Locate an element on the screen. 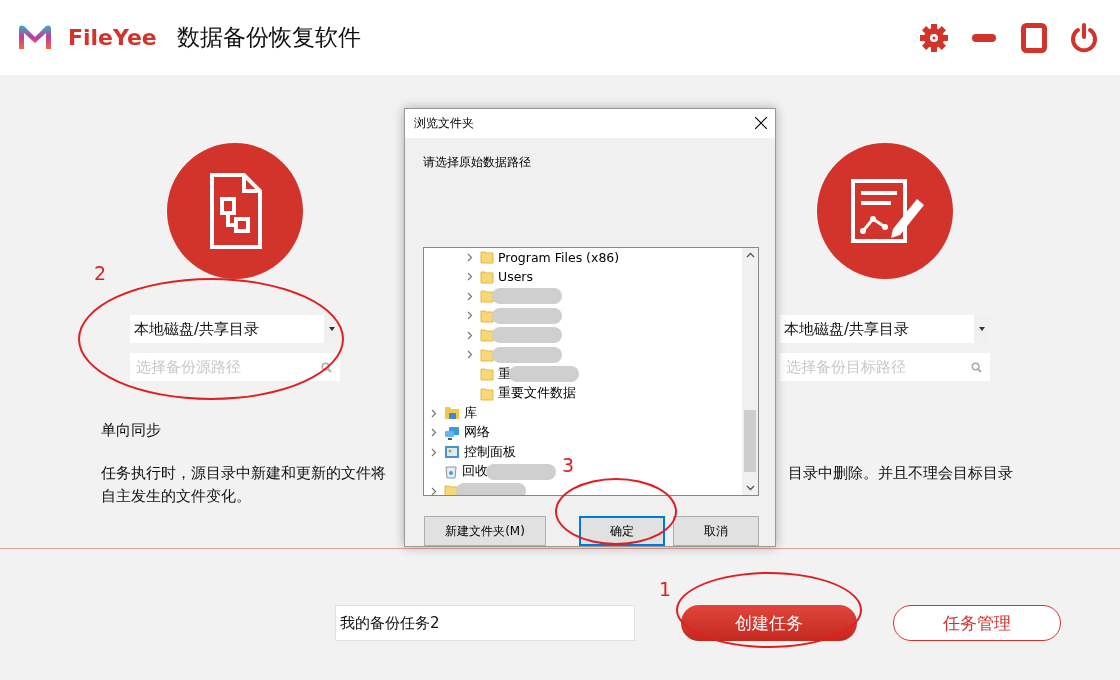 The width and height of the screenshot is (1120, 680). dialog-prompt: 请选择原始数据路径 is located at coordinates (477, 162).